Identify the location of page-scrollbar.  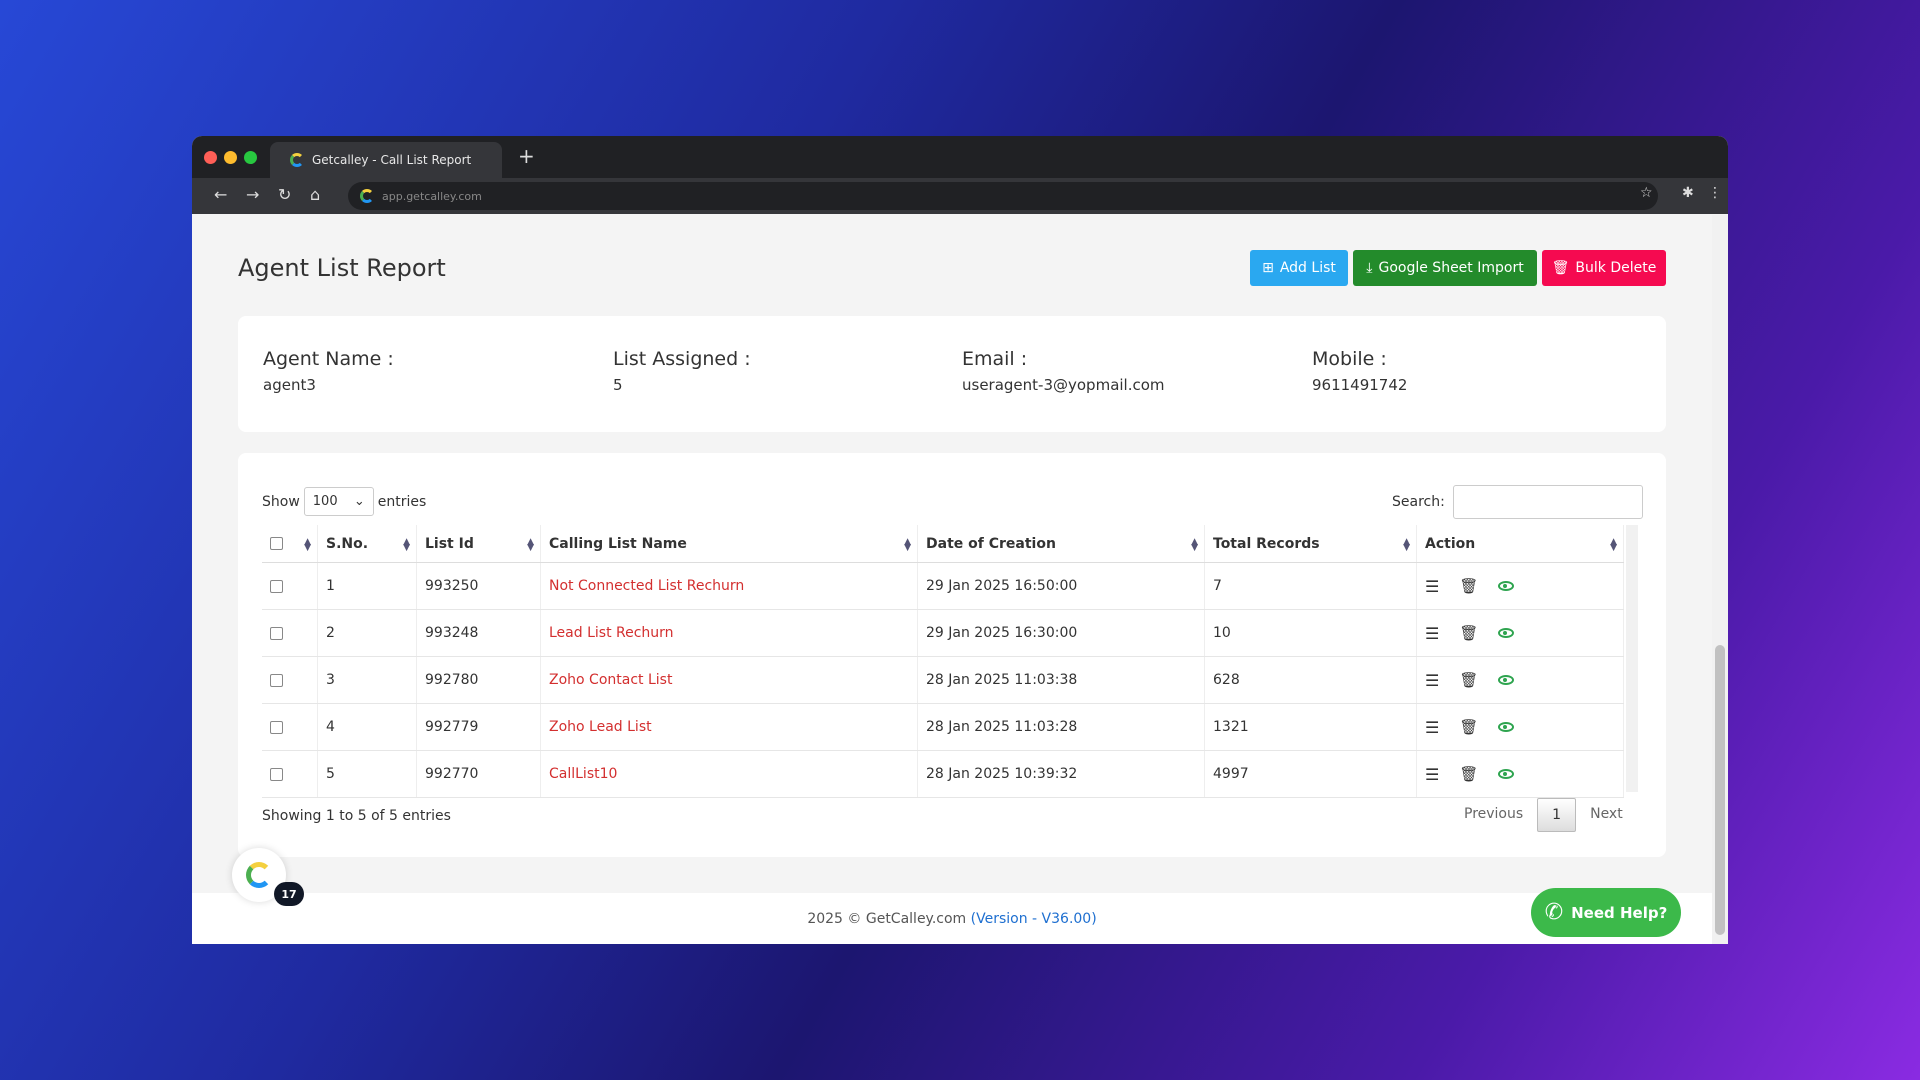
(1720, 579).